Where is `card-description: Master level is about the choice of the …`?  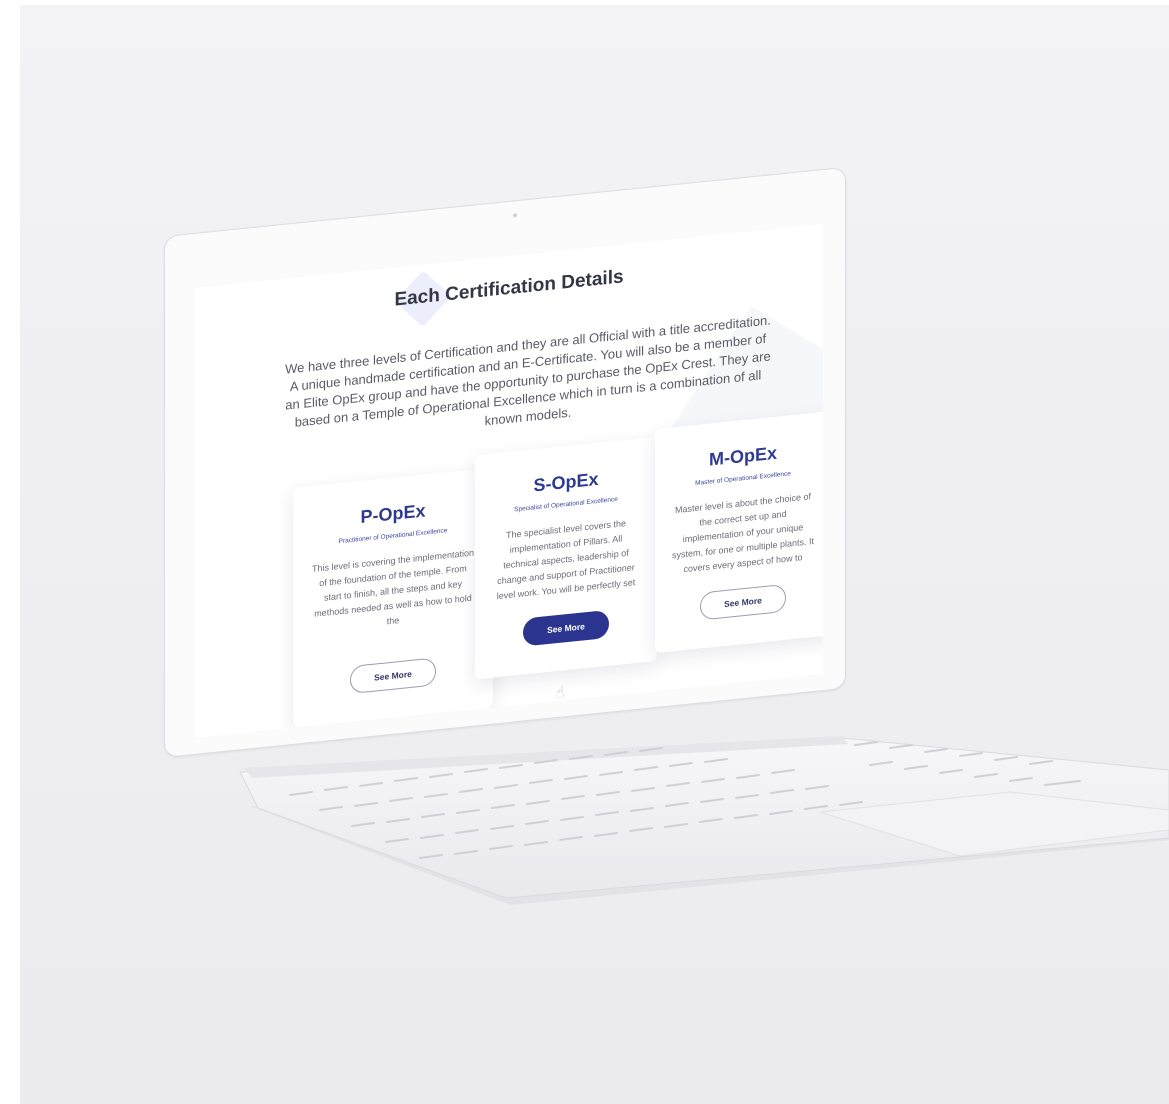 card-description: Master level is about the choice of the … is located at coordinates (743, 533).